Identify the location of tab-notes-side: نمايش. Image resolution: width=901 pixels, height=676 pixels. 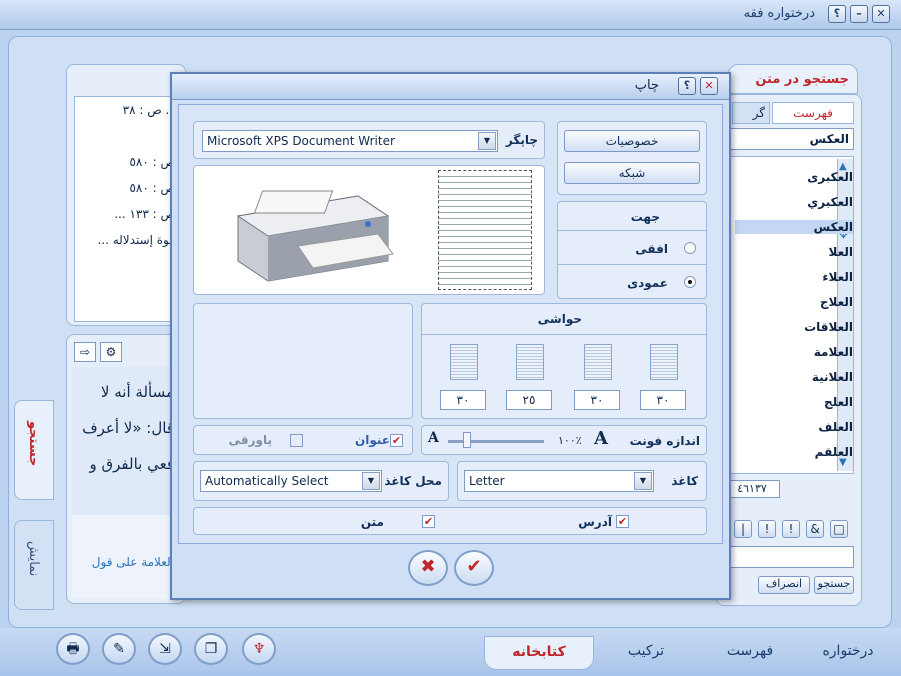
(34, 565).